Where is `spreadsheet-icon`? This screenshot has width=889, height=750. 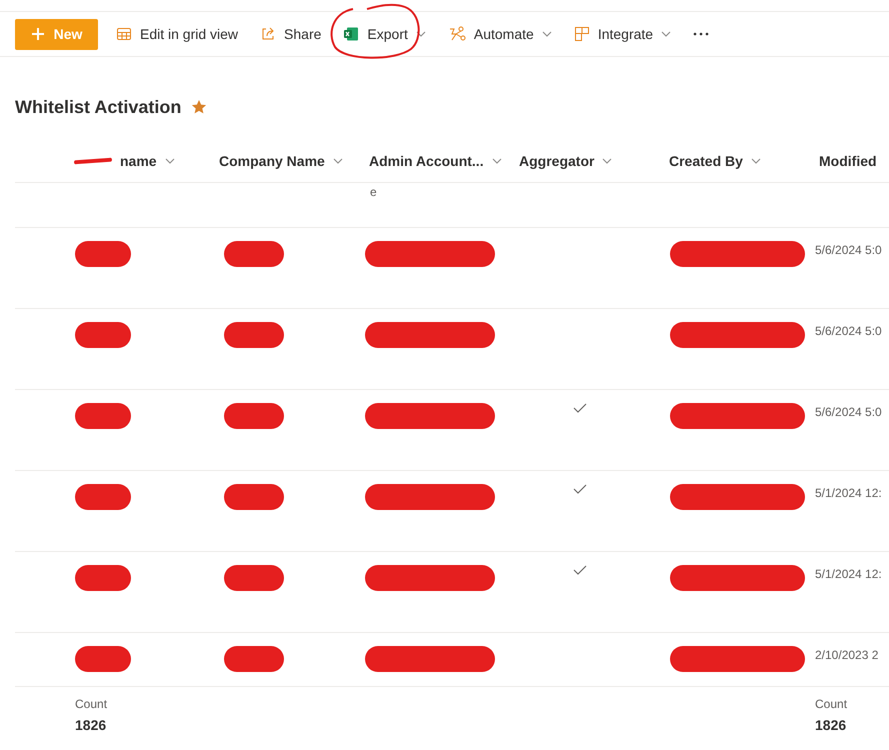
spreadsheet-icon is located at coordinates (351, 34).